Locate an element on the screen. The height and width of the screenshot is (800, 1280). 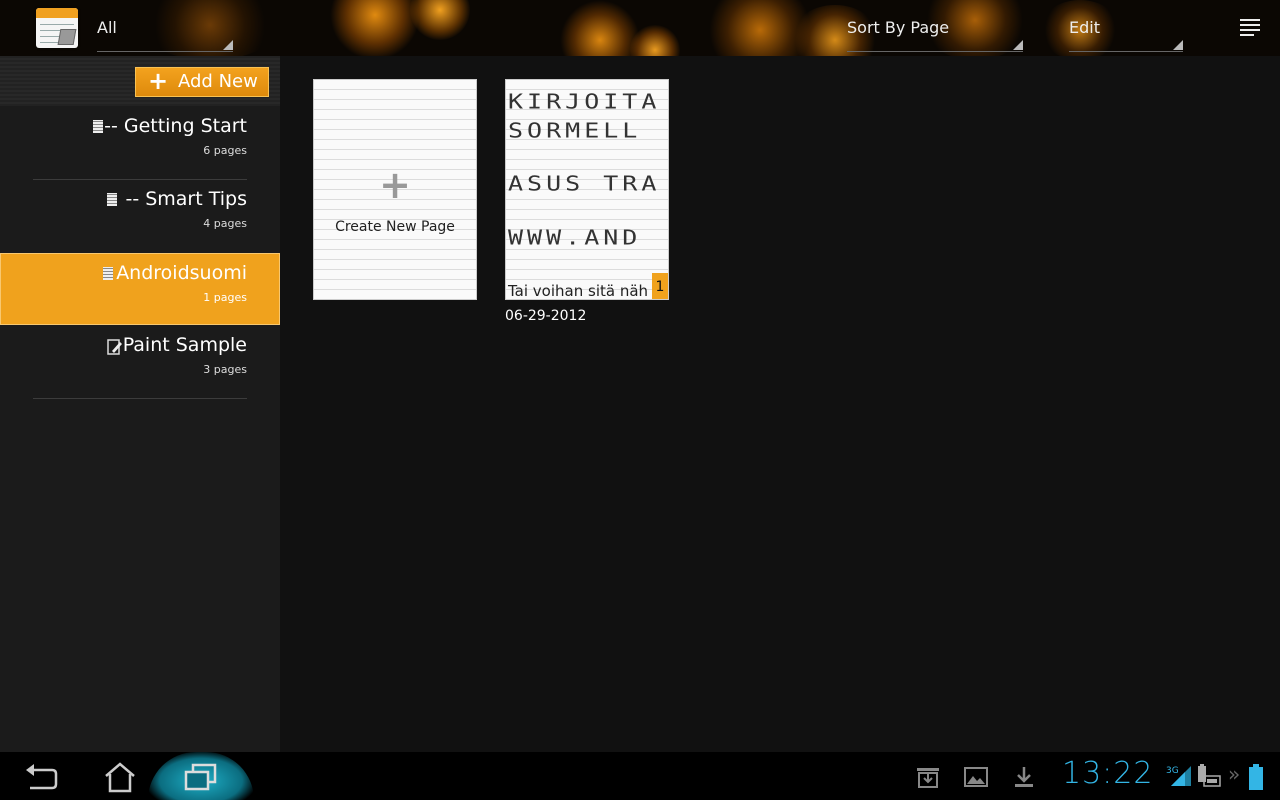
create-new-page-card: + Create New Page is located at coordinates (395, 189).